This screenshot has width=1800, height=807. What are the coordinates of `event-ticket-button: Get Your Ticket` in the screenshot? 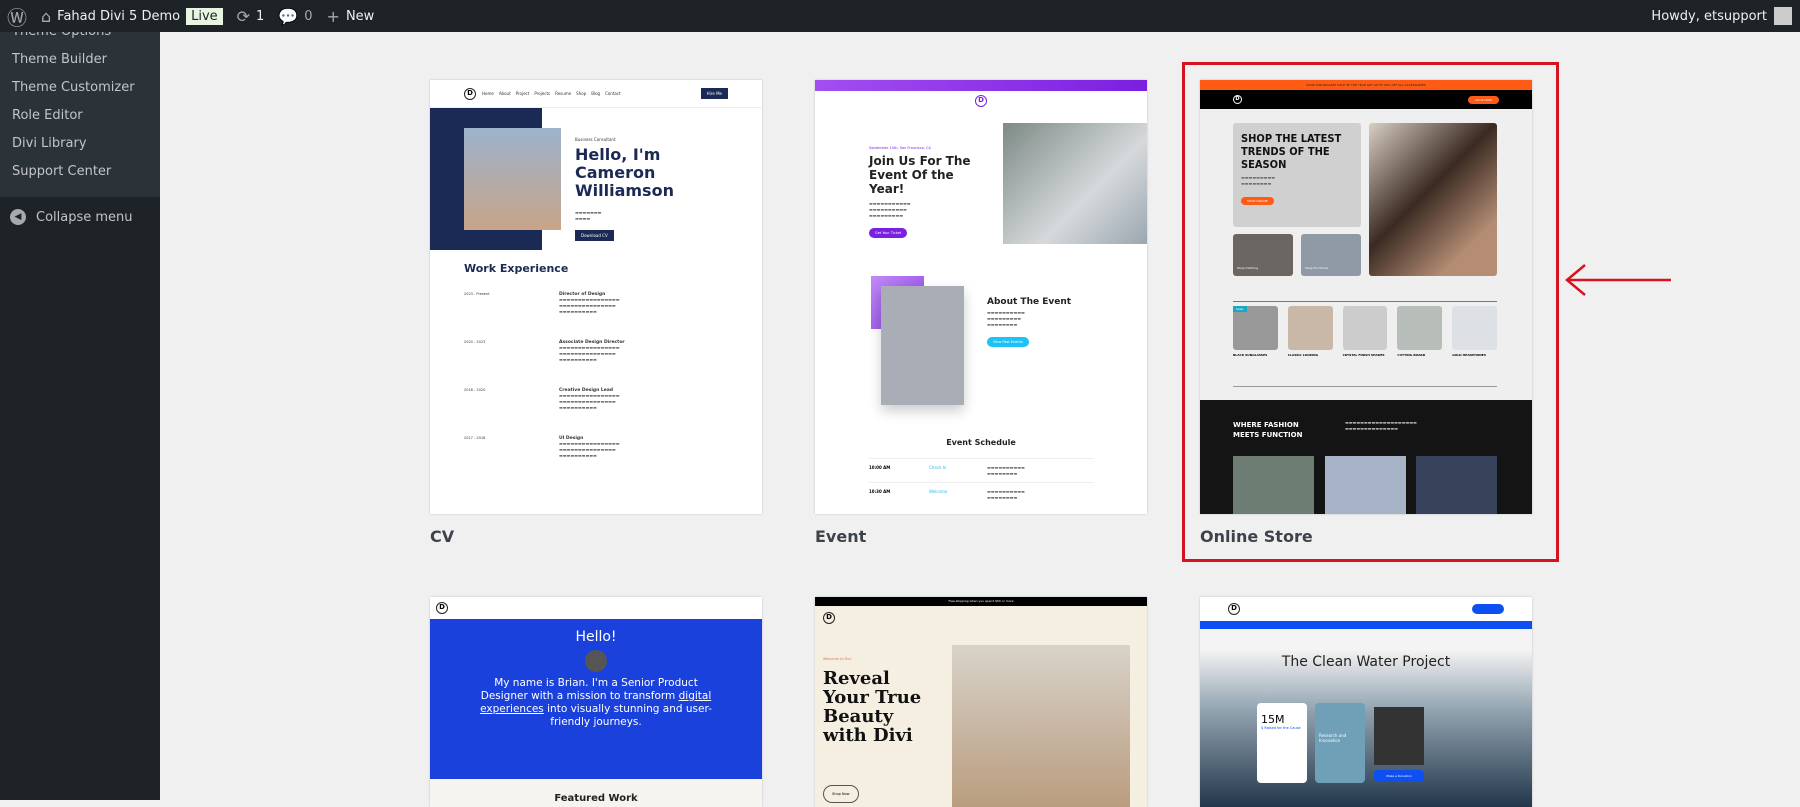 It's located at (888, 233).